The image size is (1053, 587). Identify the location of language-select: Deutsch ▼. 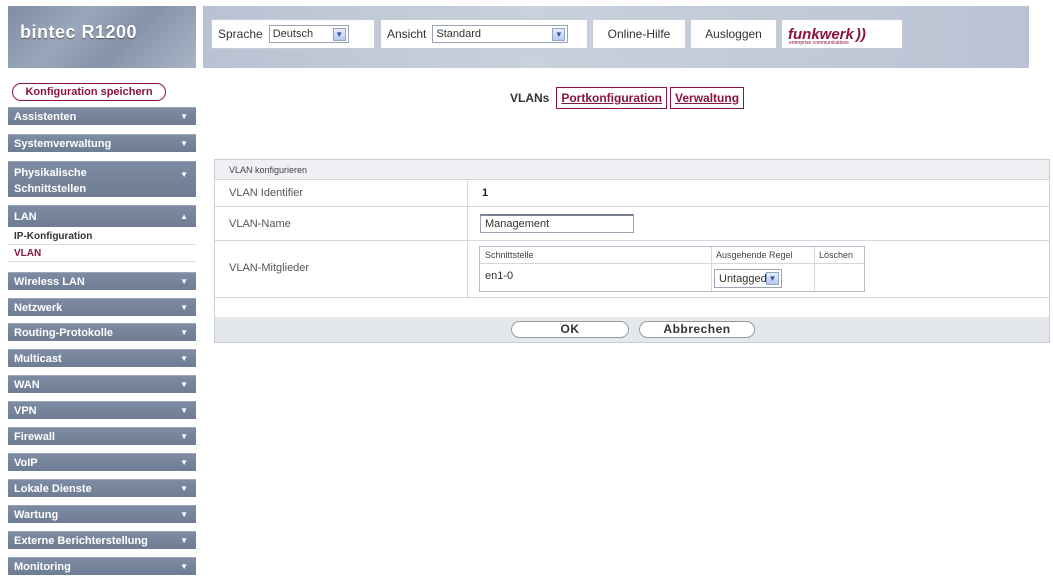
(308, 34).